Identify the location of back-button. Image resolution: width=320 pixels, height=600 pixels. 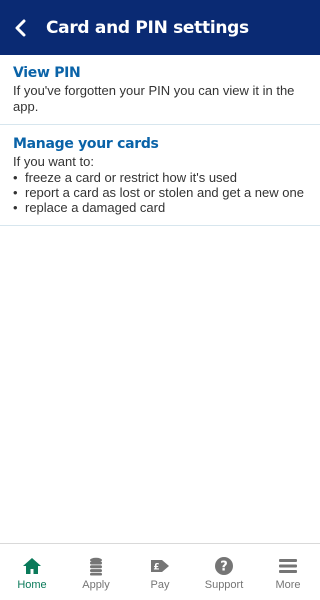
(21, 27).